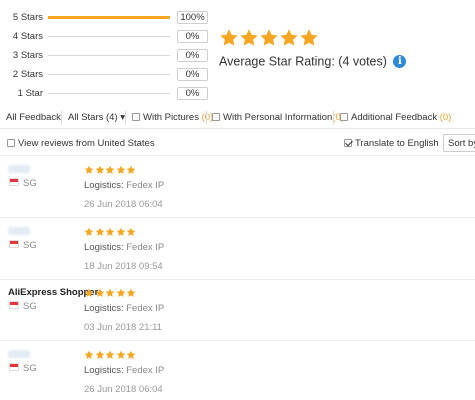  What do you see at coordinates (33, 118) in the screenshot?
I see `filter-all-feedback: All Feedback` at bounding box center [33, 118].